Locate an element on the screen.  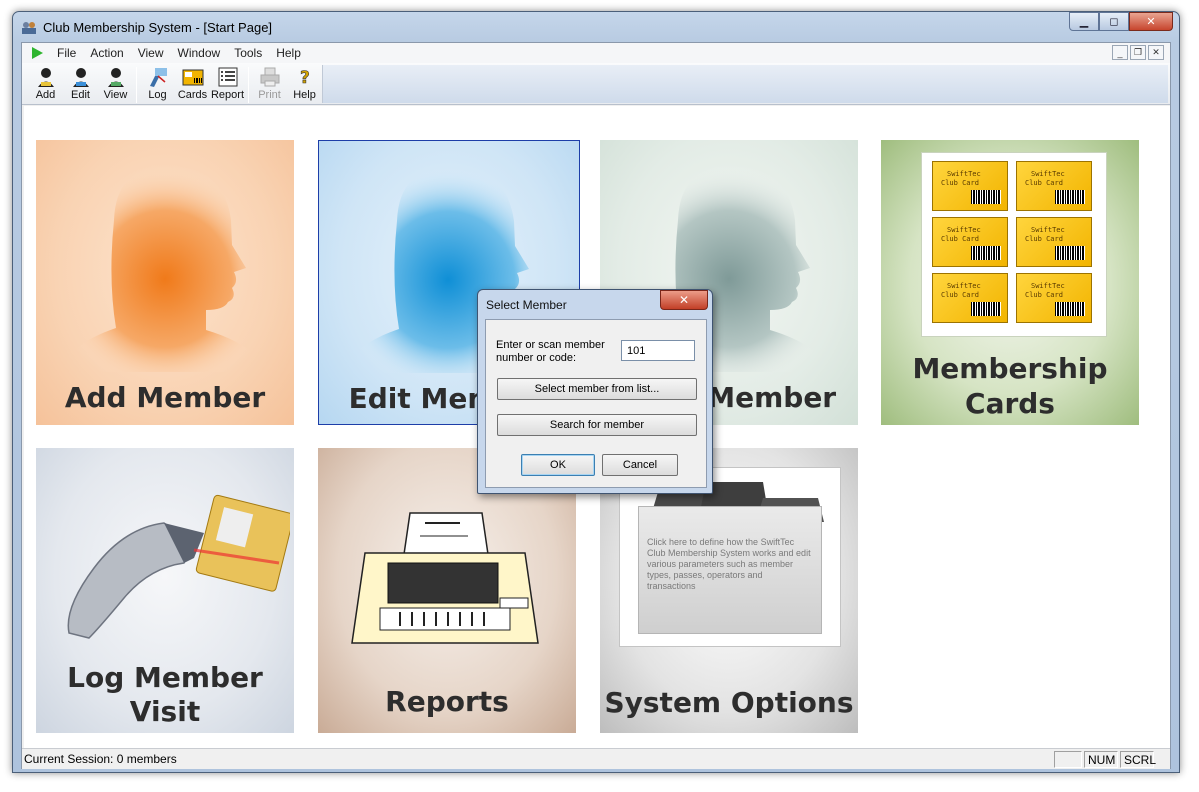
dialog-close-button: ✕ is located at coordinates (684, 300).